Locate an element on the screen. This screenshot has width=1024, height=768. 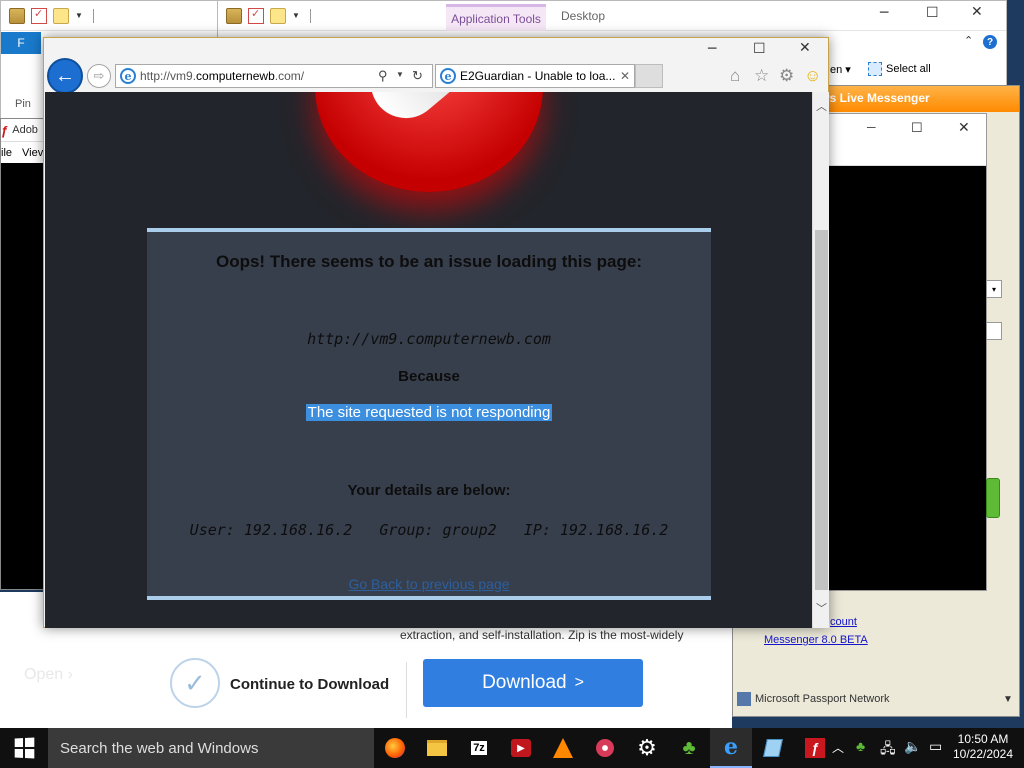
ribbon-collapse-chevron-icon: ⌃ is located at coordinates (968, 40).